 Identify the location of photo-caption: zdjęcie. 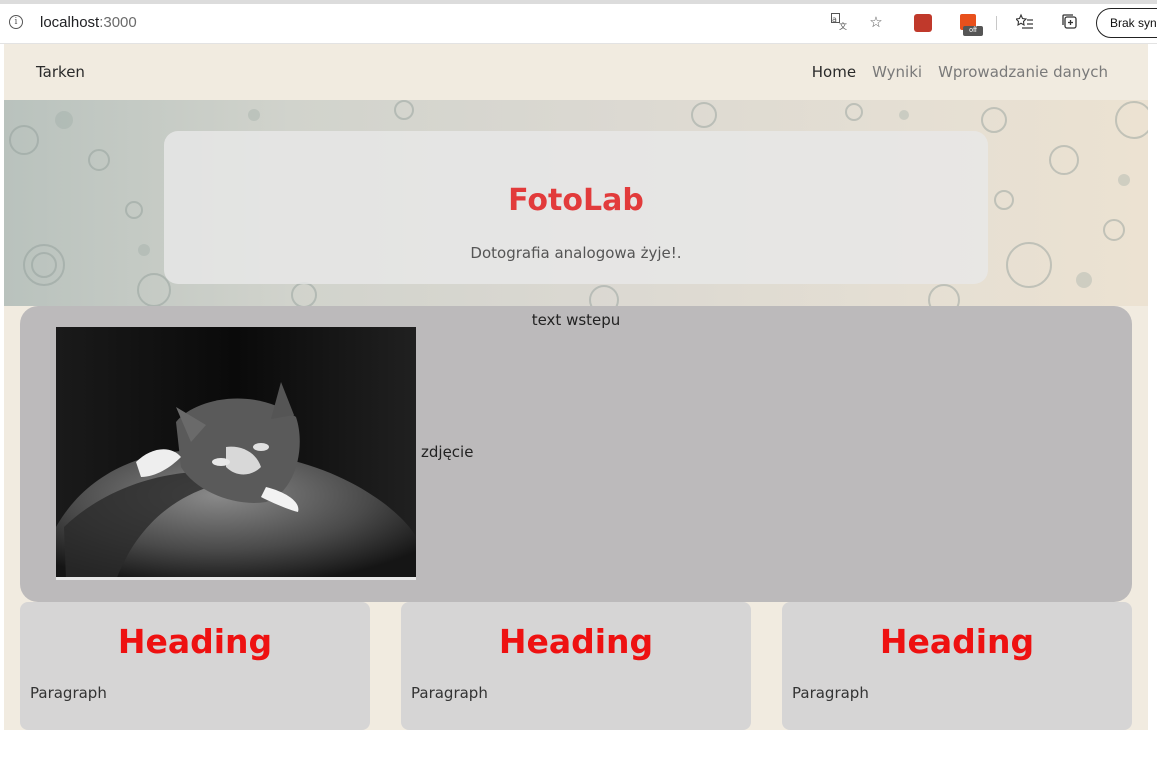
(447, 452).